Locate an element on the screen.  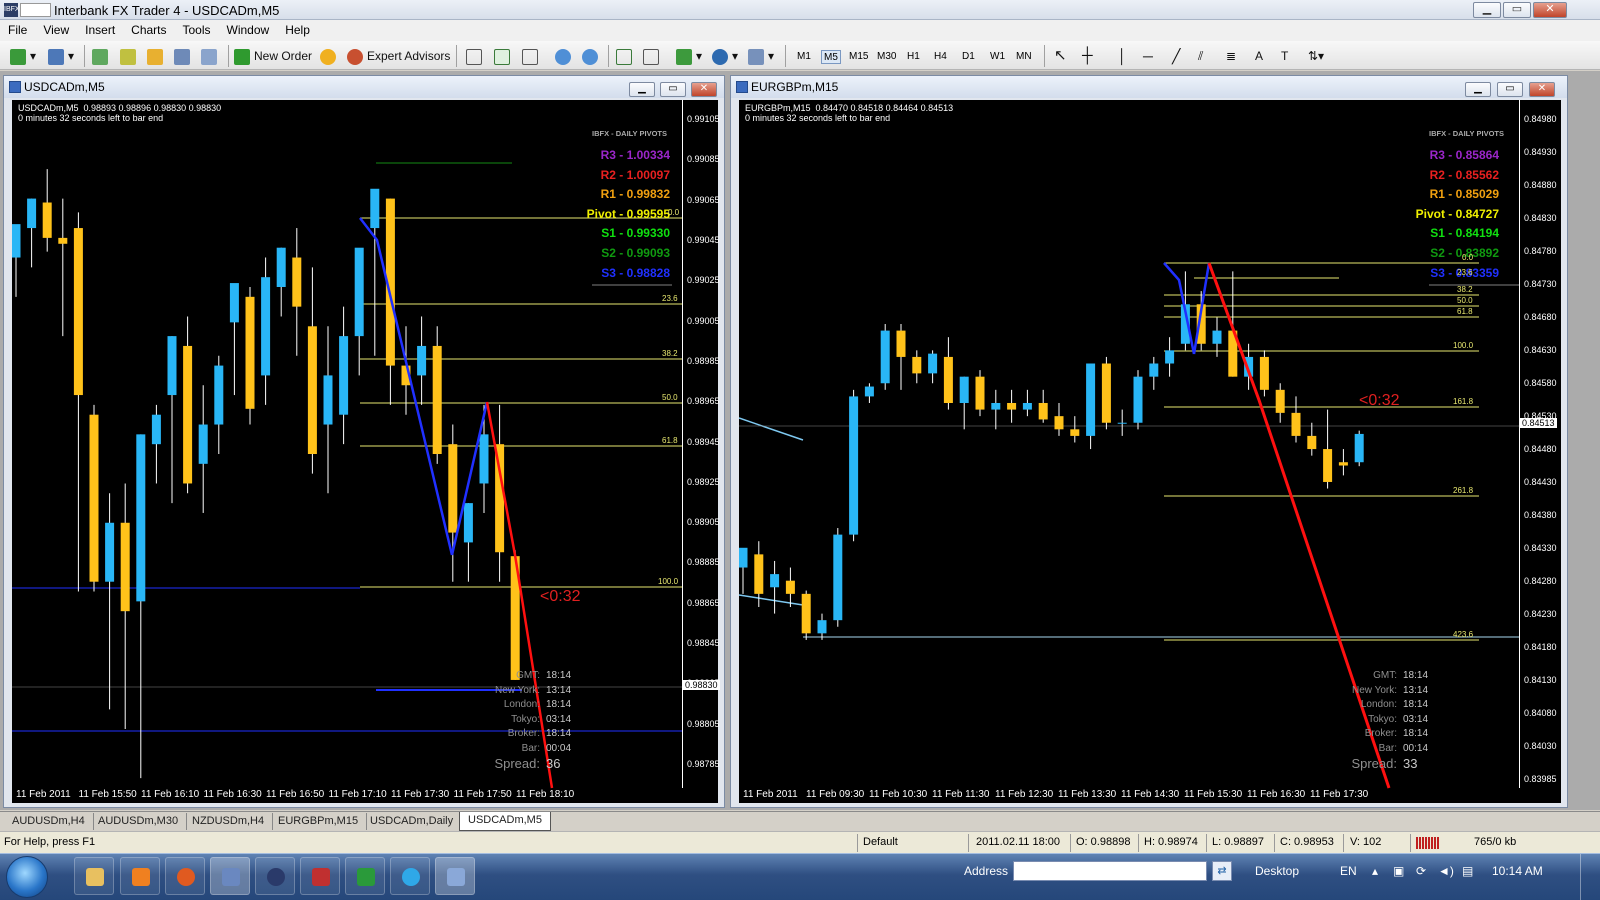
navigator-button is located at coordinates (130, 56).